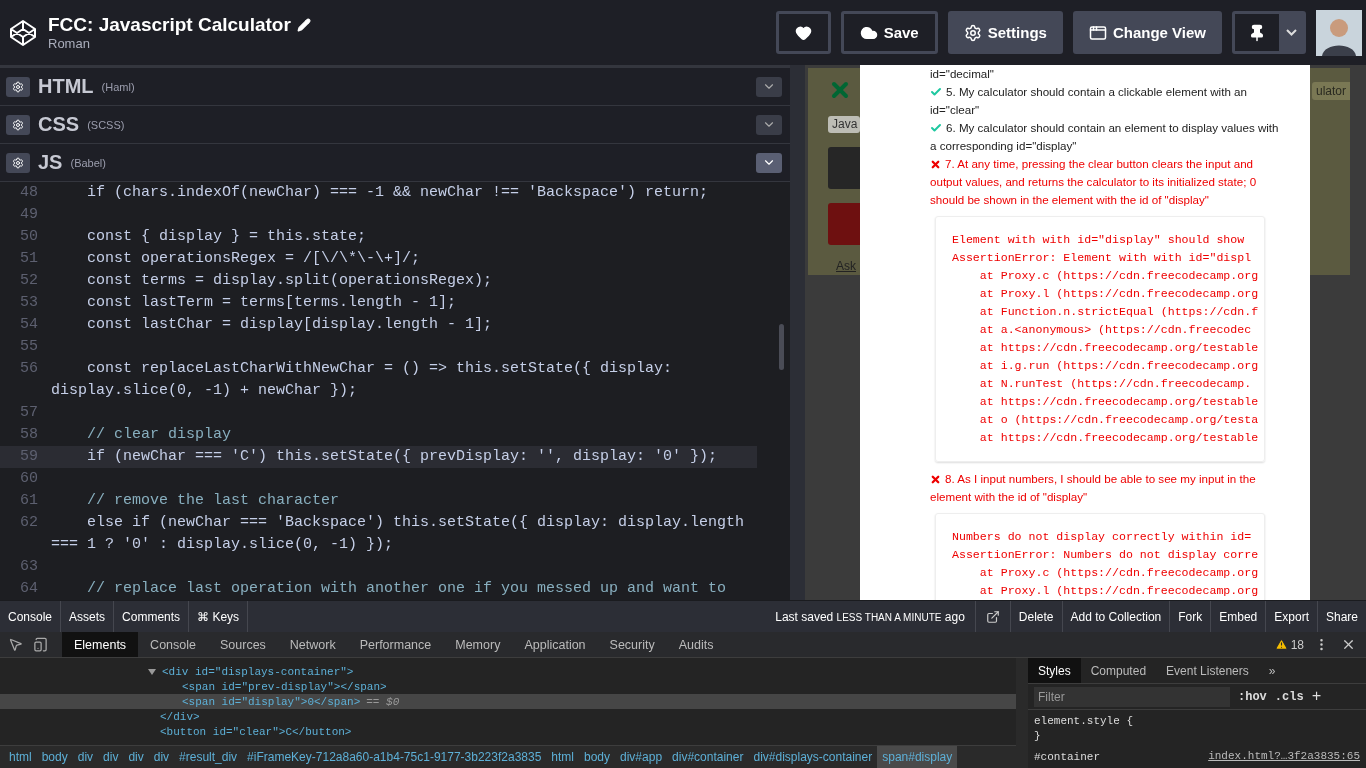  I want to click on code-line: if (newChar === 'C') this.setState({ prevDisplay: '', display: '0' });, so click(402, 457).